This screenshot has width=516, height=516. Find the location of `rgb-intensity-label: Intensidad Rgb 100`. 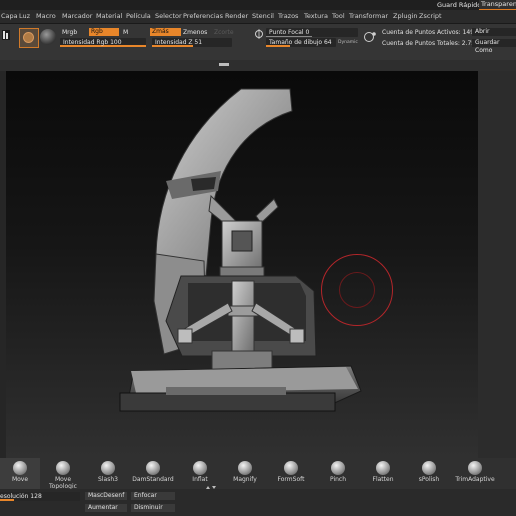

rgb-intensity-label: Intensidad Rgb 100 is located at coordinates (92, 42).